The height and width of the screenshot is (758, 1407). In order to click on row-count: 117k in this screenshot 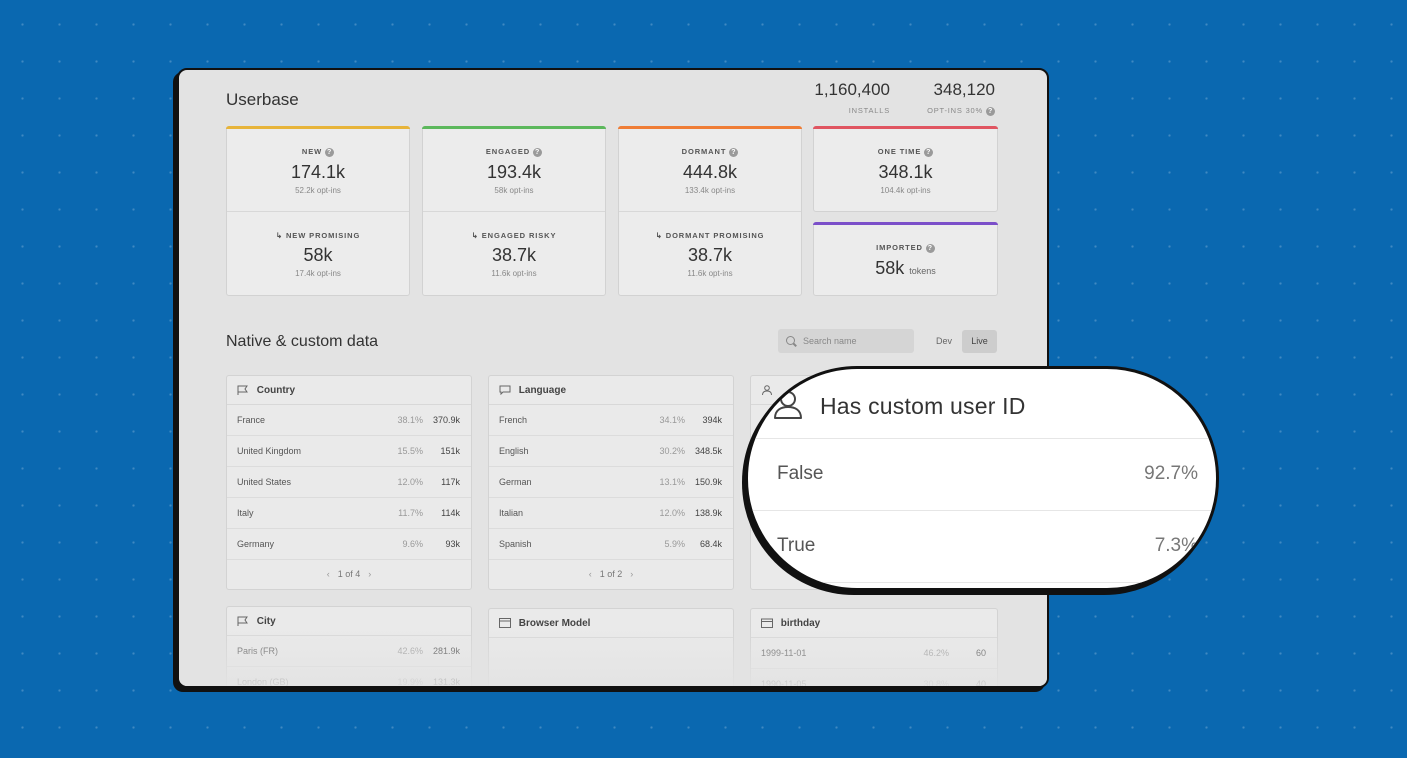, I will do `click(450, 482)`.